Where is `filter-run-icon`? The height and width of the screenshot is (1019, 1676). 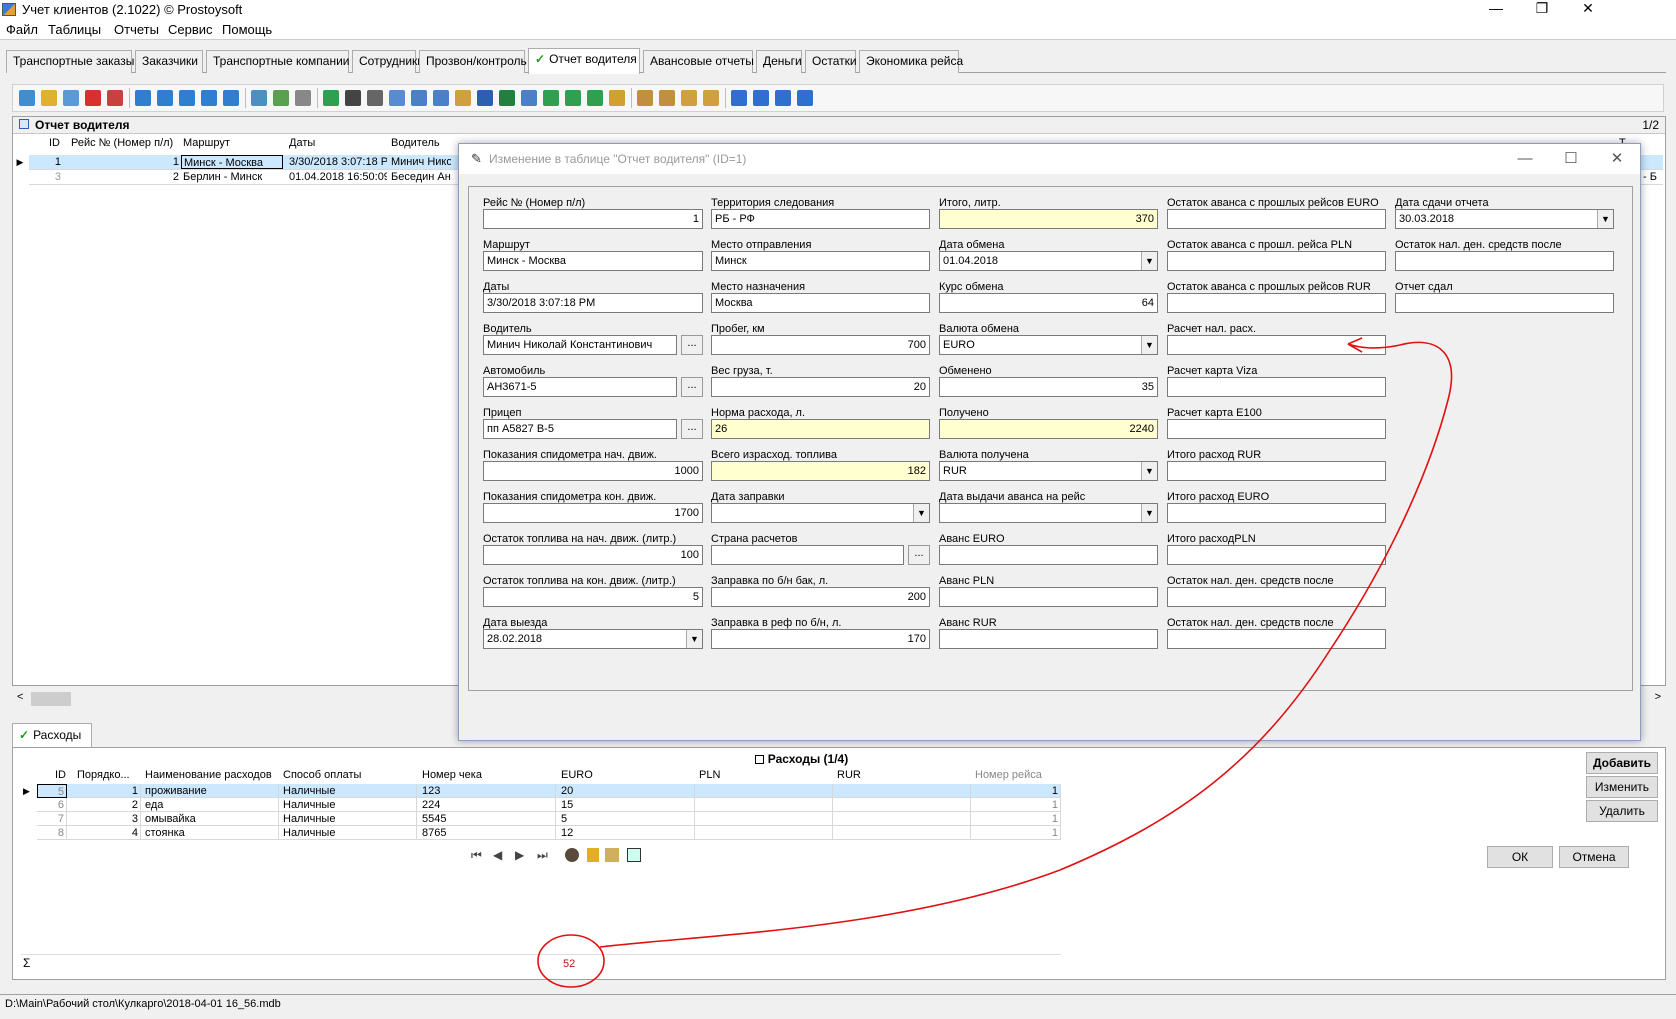
filter-run-icon is located at coordinates (259, 98).